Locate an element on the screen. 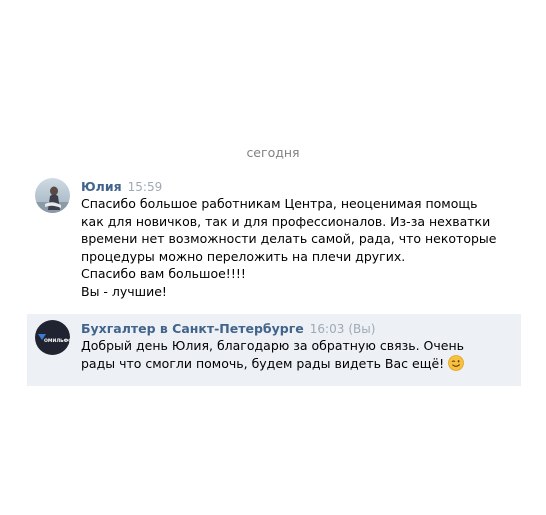 This screenshot has width=546, height=515. svg-text: ОМИЛЬФО is located at coordinates (57, 341).